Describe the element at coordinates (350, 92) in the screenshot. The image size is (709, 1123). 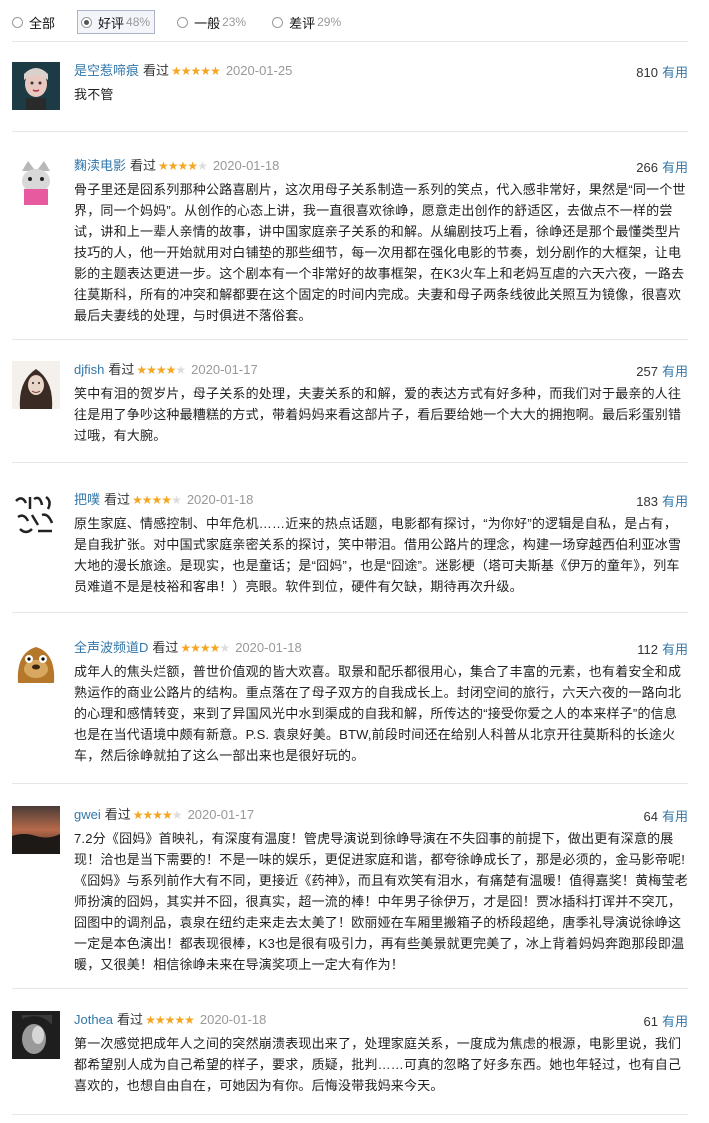
I see `review-item: 是空惹啼痕 看过 ★★★★★ 2020-01-25 810 有用 我不管` at that location.